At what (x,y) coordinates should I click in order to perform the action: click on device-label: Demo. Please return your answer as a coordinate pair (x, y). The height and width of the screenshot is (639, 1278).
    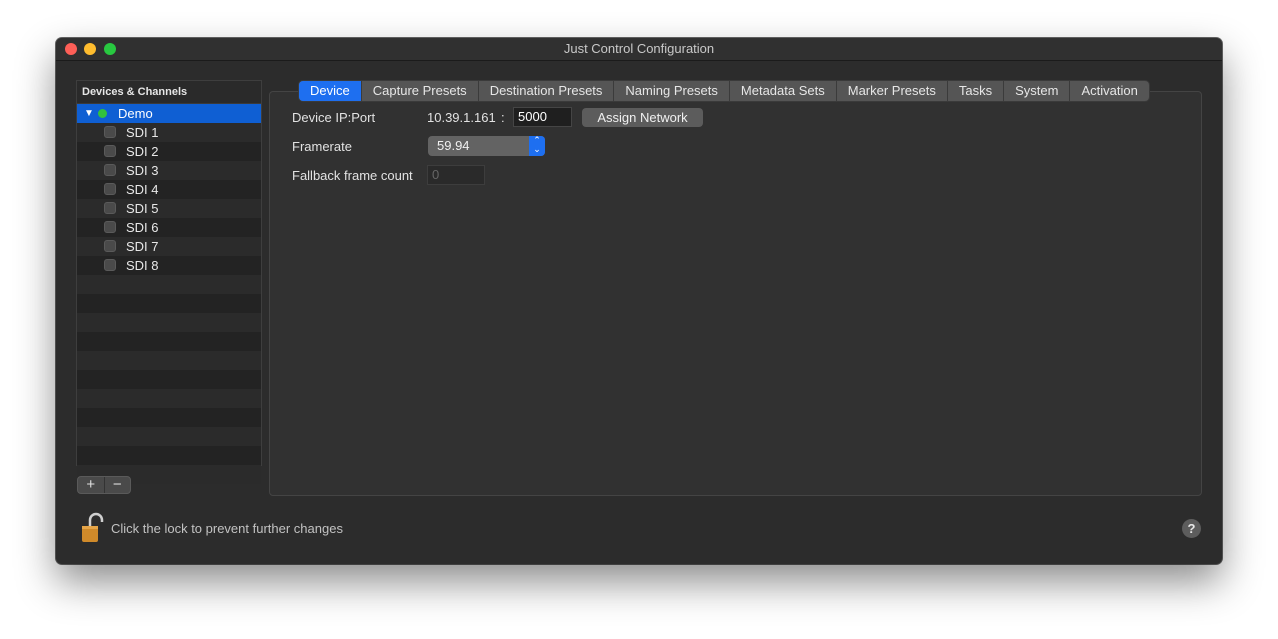
    Looking at the image, I should click on (135, 113).